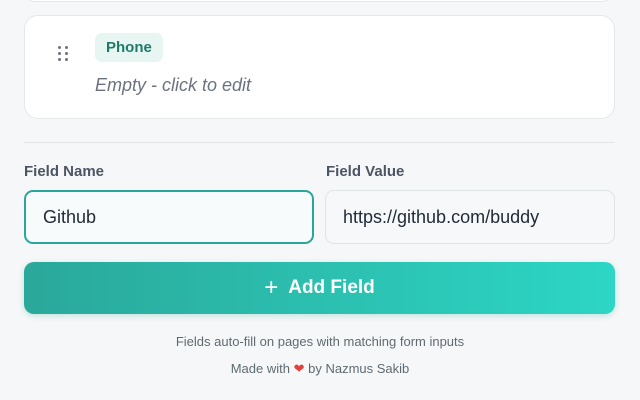  I want to click on footer-credit: Made with ❤ by Nazmus Sakib, so click(320, 369).